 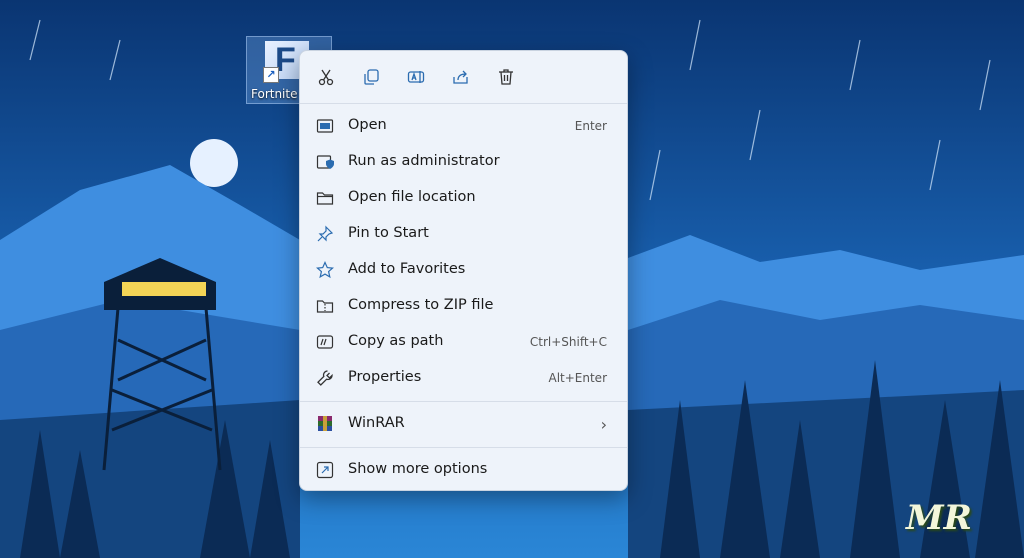 I want to click on expand-icon, so click(x=325, y=470).